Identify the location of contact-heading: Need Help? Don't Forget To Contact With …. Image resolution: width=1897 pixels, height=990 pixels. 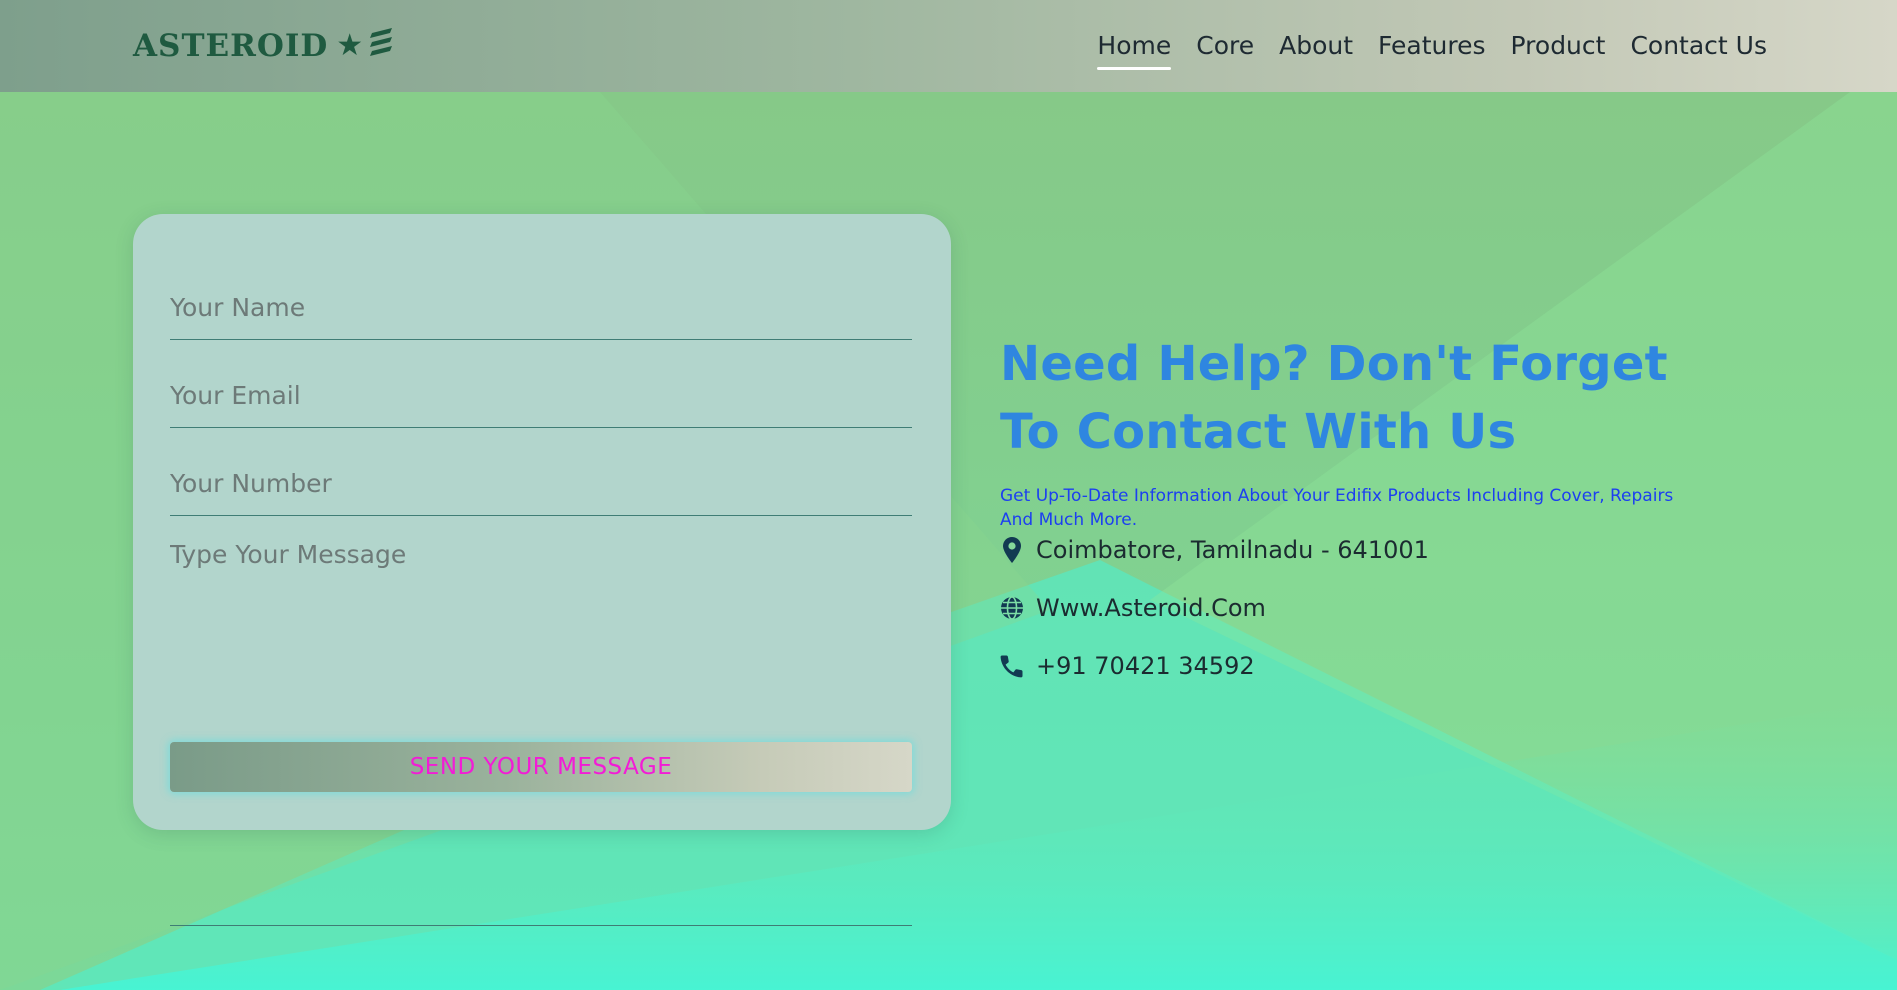
(1334, 398).